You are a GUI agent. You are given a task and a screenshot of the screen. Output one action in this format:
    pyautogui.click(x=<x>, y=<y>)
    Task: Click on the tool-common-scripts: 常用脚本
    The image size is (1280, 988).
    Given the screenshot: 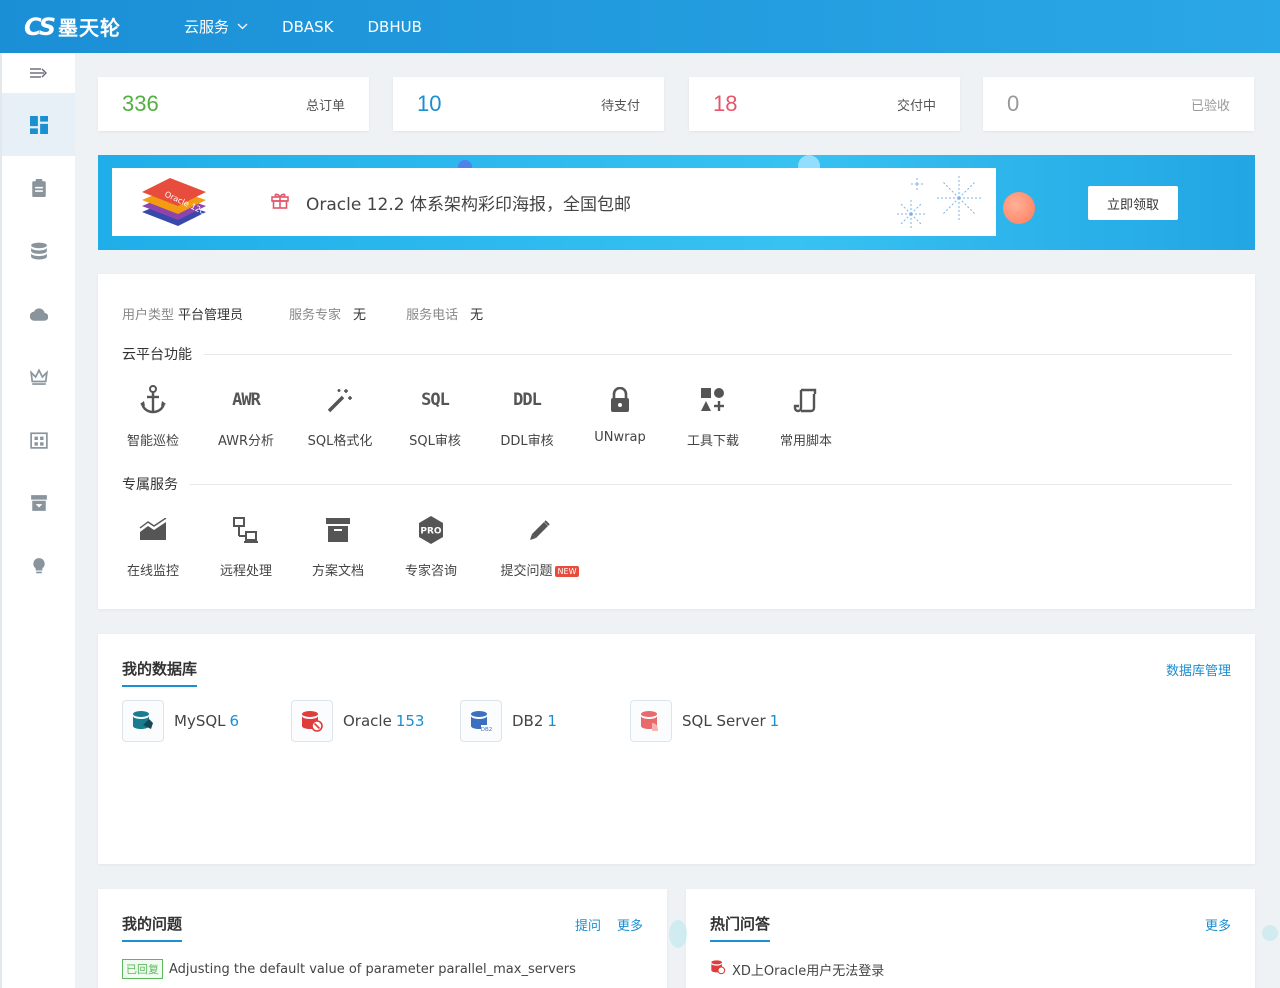 What is the action you would take?
    pyautogui.click(x=806, y=415)
    